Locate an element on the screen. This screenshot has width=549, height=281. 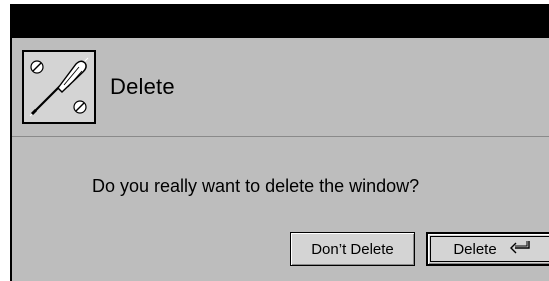
header-divider is located at coordinates (280, 136).